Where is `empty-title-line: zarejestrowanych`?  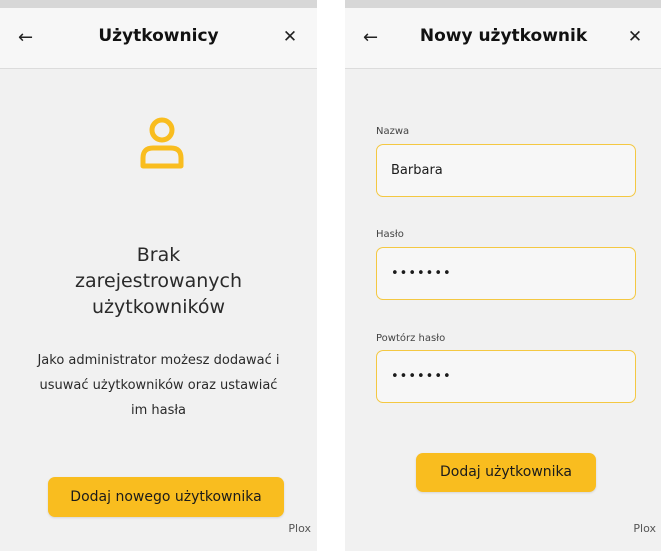
empty-title-line: zarejestrowanych is located at coordinates (158, 281).